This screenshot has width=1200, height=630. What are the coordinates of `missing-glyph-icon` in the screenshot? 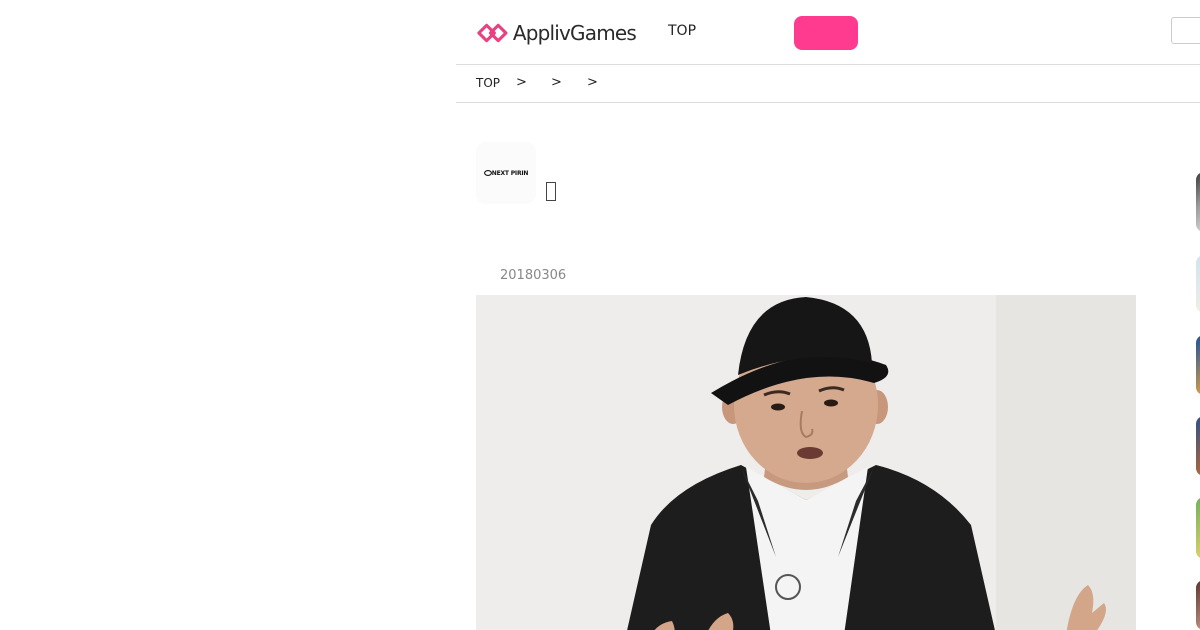 It's located at (551, 191).